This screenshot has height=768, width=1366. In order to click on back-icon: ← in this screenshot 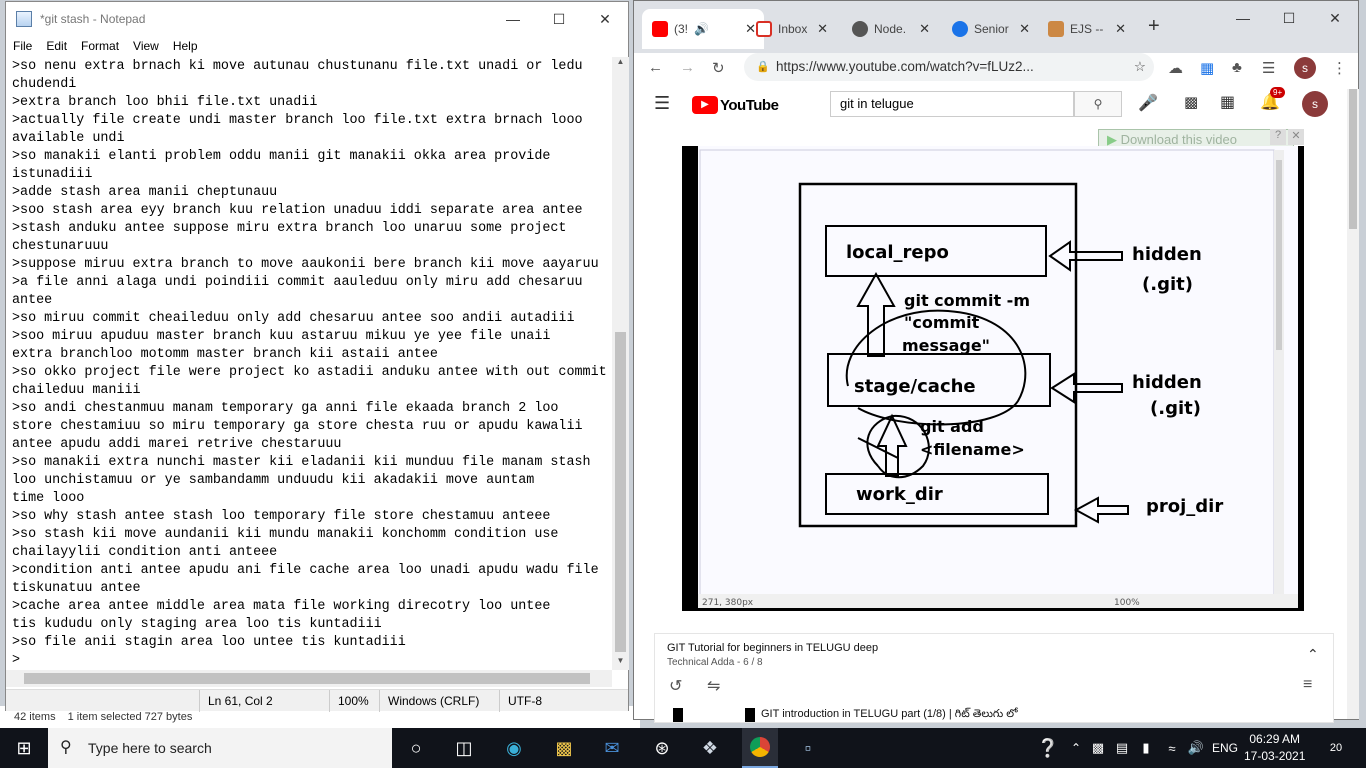, I will do `click(655, 67)`.